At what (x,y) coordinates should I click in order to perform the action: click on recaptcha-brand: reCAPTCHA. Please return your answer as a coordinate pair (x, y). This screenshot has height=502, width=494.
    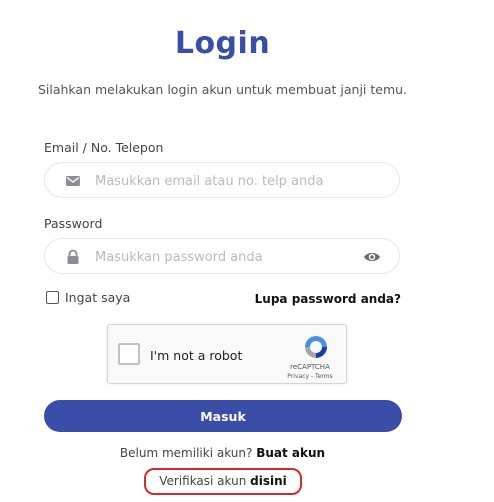
    Looking at the image, I should click on (310, 367).